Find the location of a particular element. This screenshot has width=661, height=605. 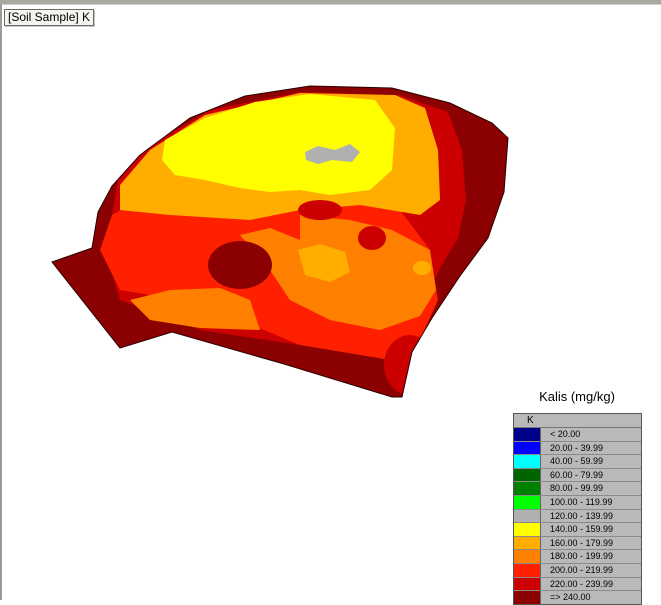

legend-label: 200.00 - 219.99 is located at coordinates (582, 569).